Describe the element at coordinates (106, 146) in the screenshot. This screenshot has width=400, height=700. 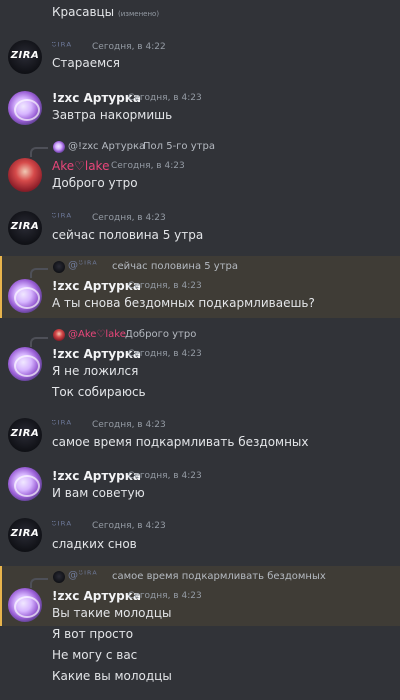
I see `reply-author: @!zxc Артурка` at that location.